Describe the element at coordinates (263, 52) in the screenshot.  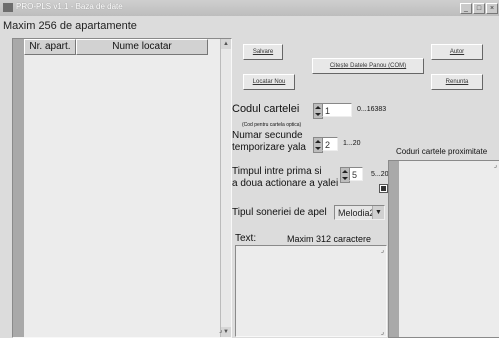
I see `save-button: Salvare` at that location.